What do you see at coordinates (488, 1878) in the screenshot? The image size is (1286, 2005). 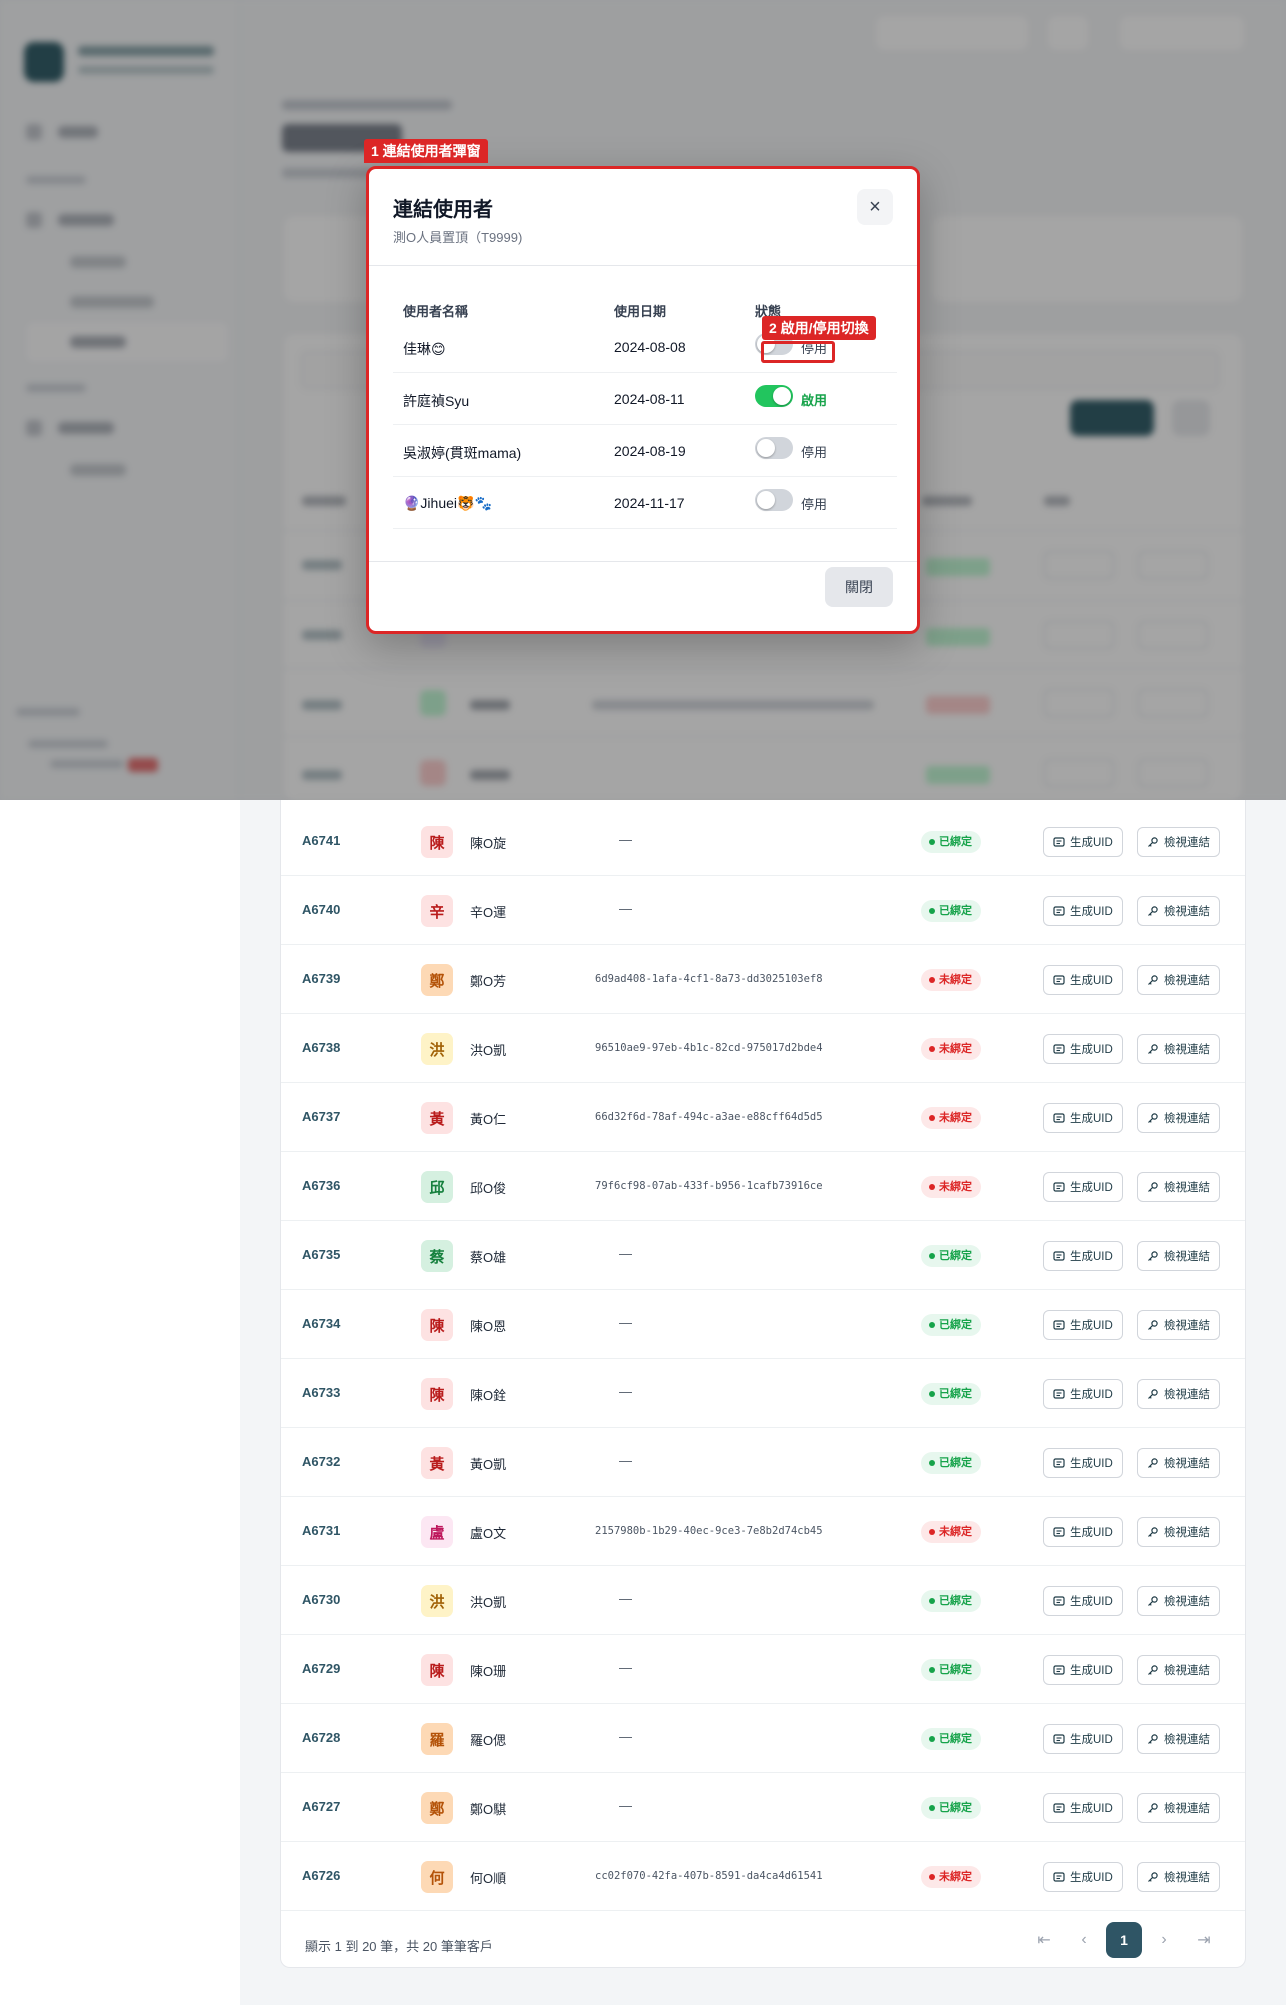 I see `customer-name: 何O順` at bounding box center [488, 1878].